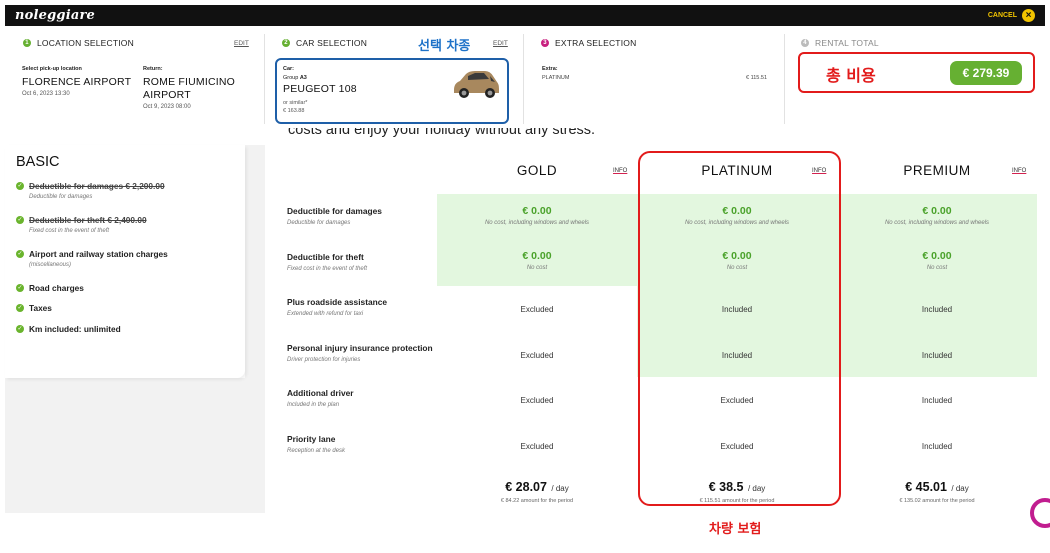 The height and width of the screenshot is (553, 1050). I want to click on gold-info-link: INFO, so click(620, 171).